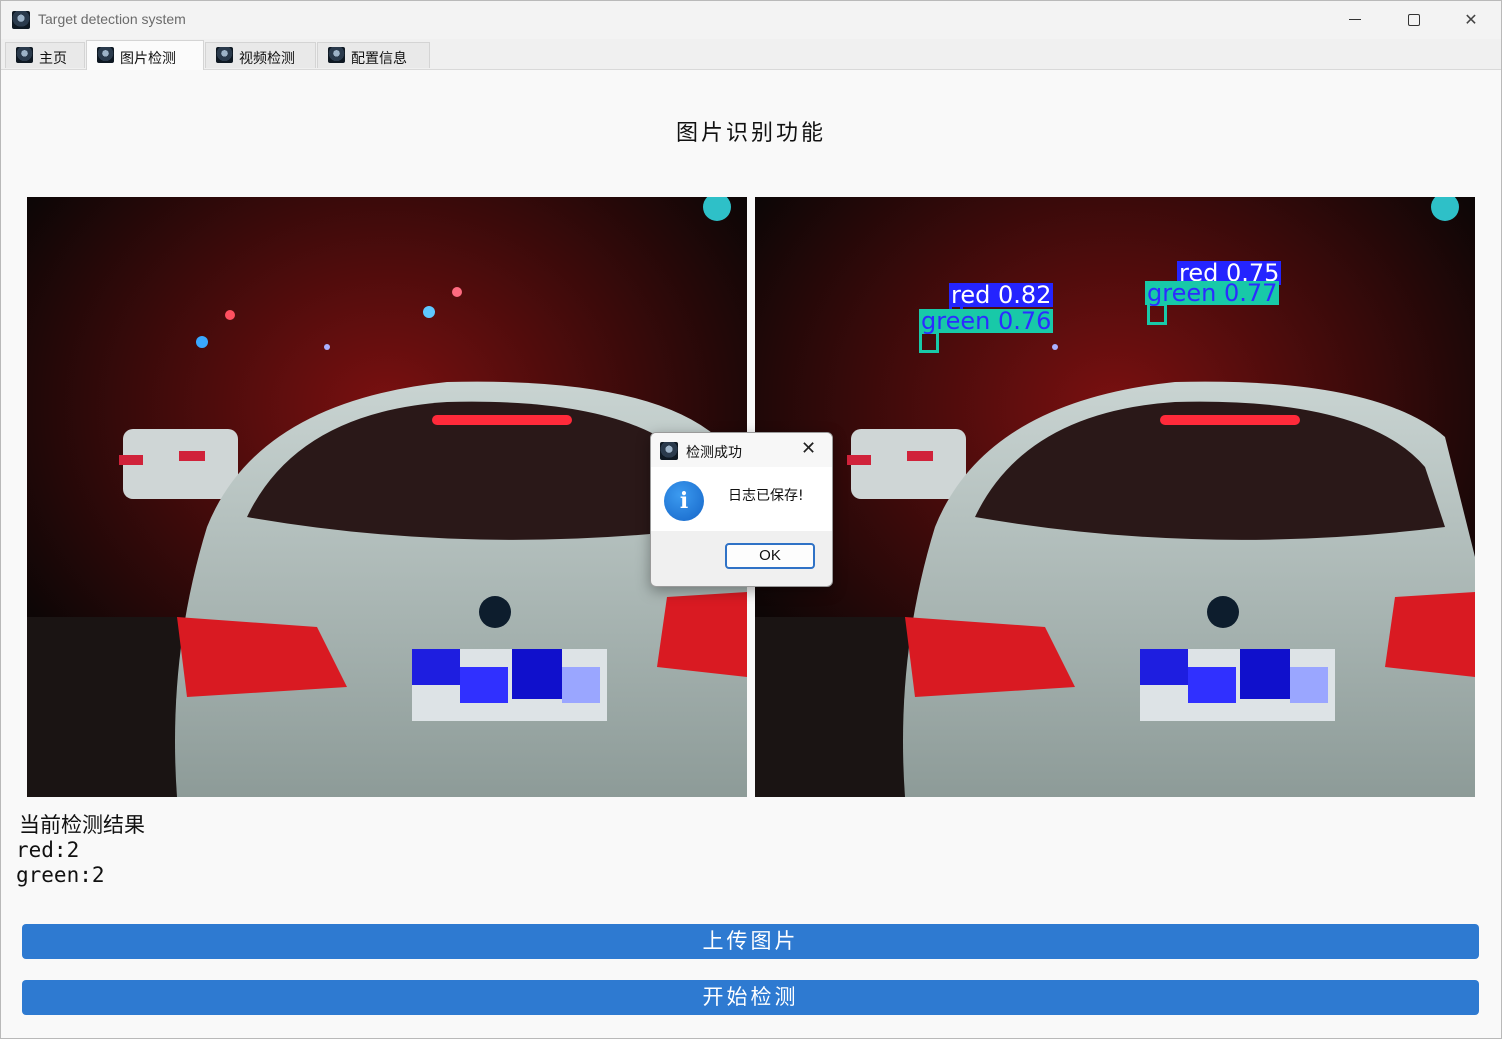 This screenshot has width=1502, height=1039. I want to click on tab-image-detection: 图片检测, so click(145, 55).